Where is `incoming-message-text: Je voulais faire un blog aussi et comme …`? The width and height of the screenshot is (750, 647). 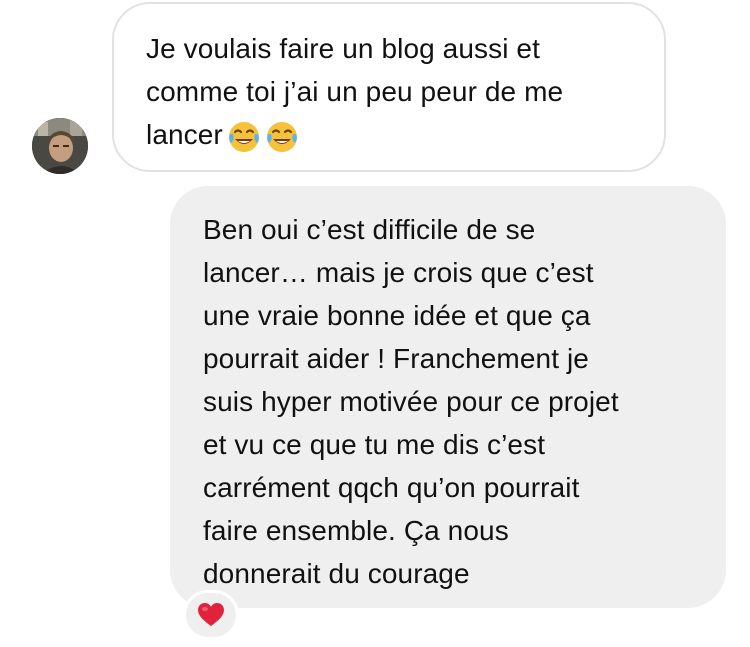
incoming-message-text: Je voulais faire un blog aussi et comme … is located at coordinates (390, 91).